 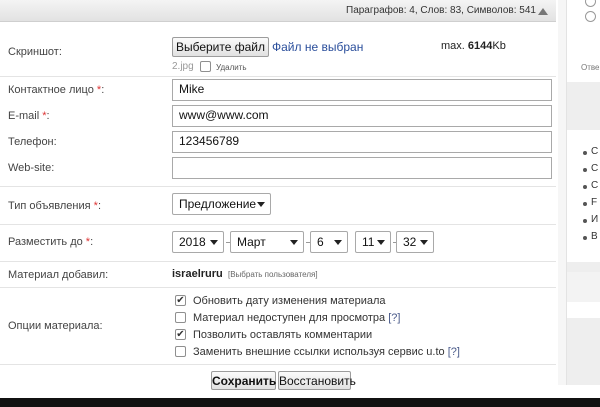 What do you see at coordinates (35, 52) in the screenshot?
I see `screenshot-label: Скриншот:` at bounding box center [35, 52].